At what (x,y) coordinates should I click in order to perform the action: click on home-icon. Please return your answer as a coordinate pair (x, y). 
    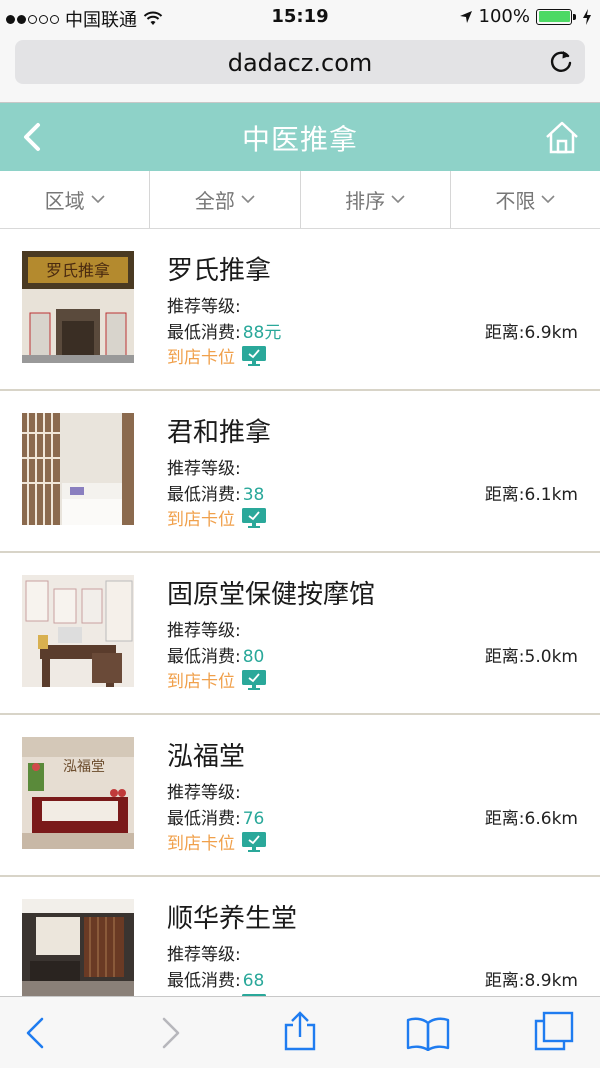
    Looking at the image, I should click on (562, 137).